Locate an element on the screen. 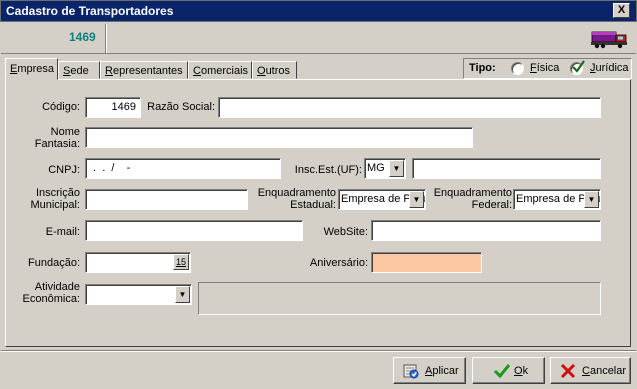 Image resolution: width=637 pixels, height=389 pixels. record-id: 1469 is located at coordinates (82, 37).